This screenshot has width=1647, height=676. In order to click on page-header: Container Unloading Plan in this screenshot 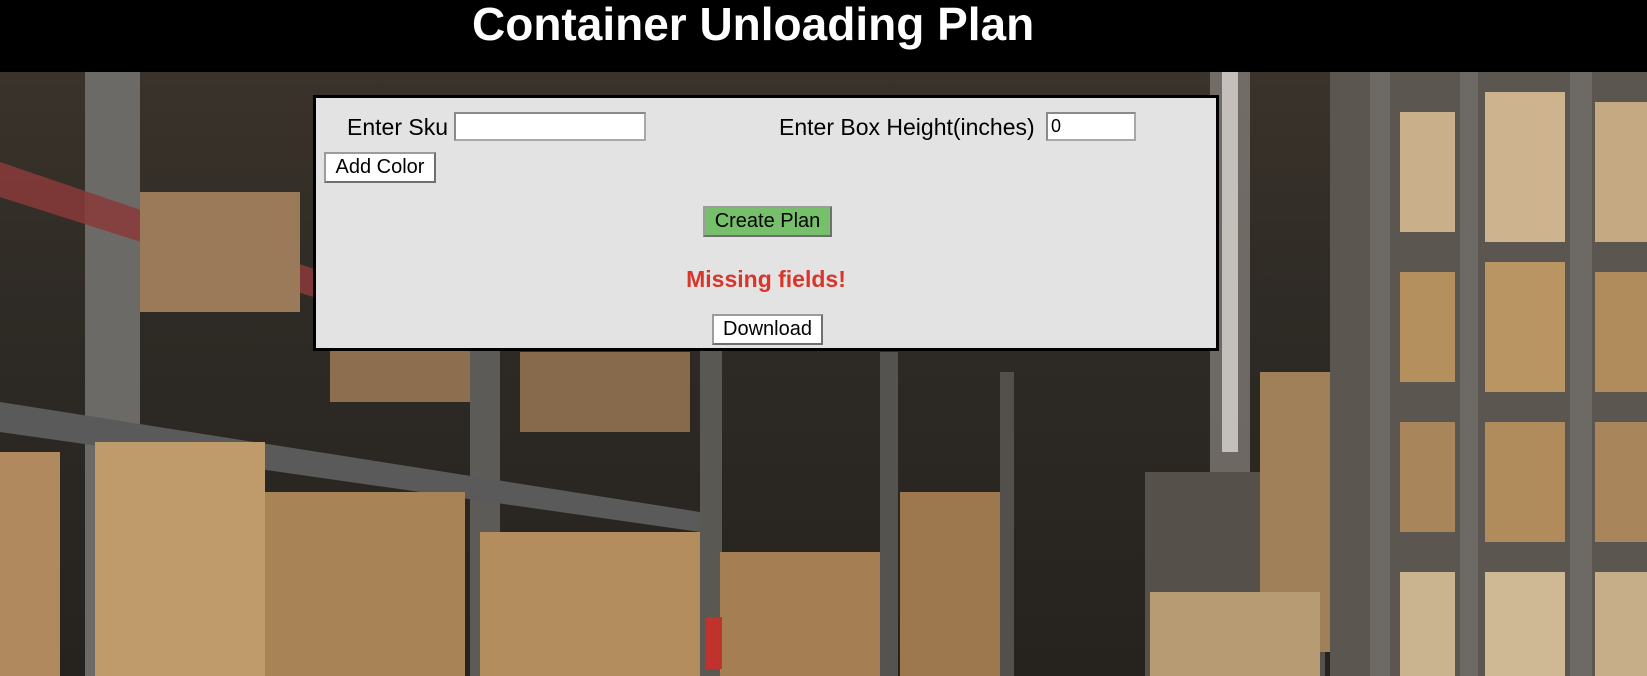, I will do `click(823, 36)`.